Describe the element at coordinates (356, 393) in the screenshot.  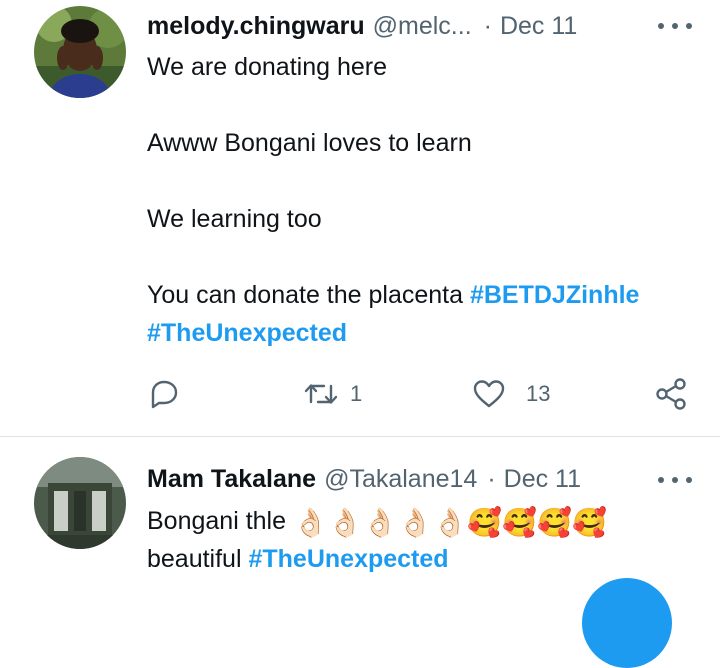
I see `retweet-count: 1` at that location.